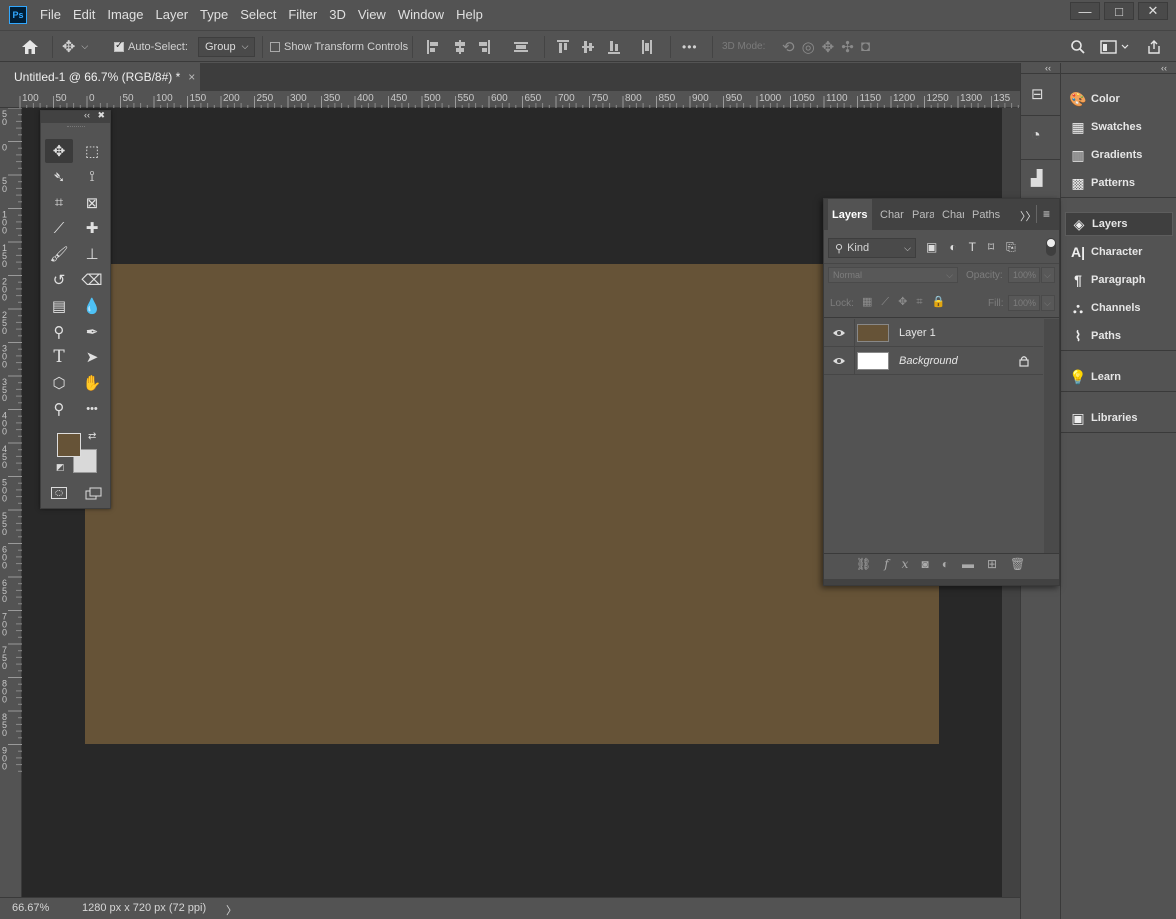 The image size is (1176, 919). Describe the element at coordinates (1153, 11) in the screenshot. I see `close-button: ✕` at that location.